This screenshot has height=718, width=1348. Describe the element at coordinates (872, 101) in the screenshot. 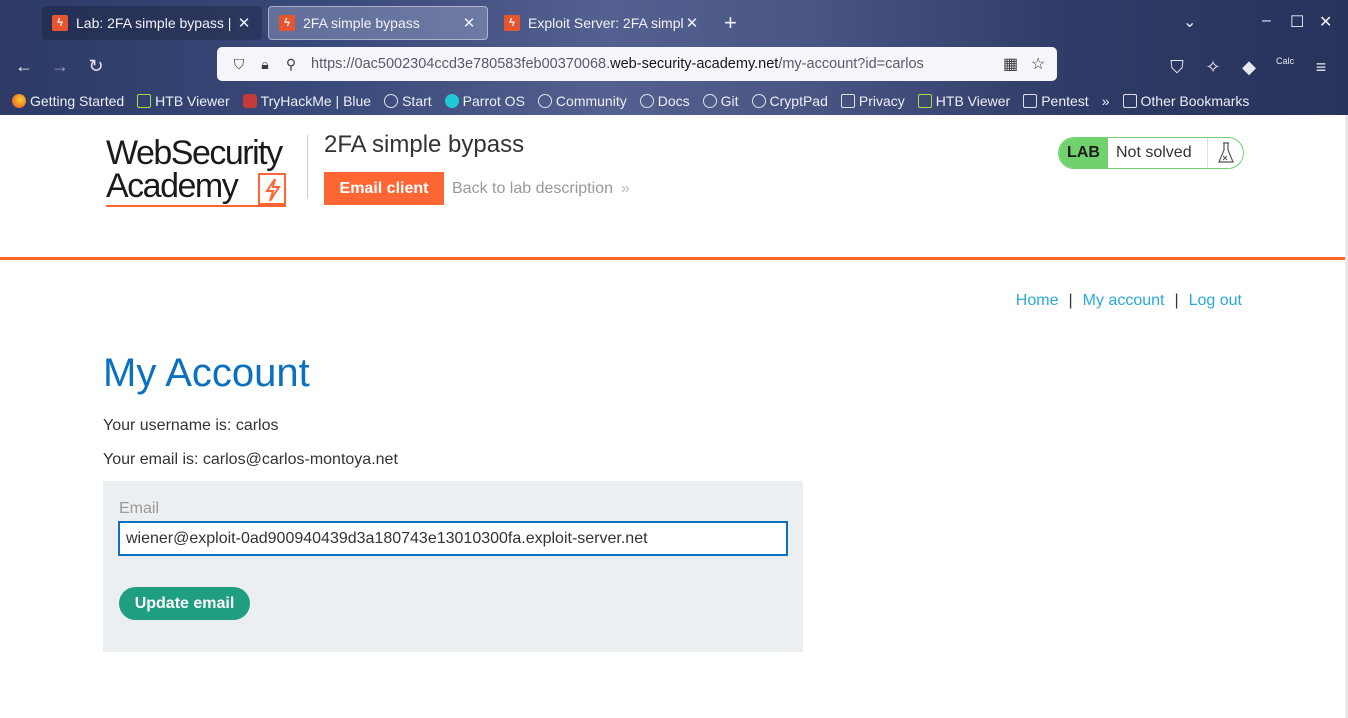

I see `bookmark-privacy: Privacy` at that location.